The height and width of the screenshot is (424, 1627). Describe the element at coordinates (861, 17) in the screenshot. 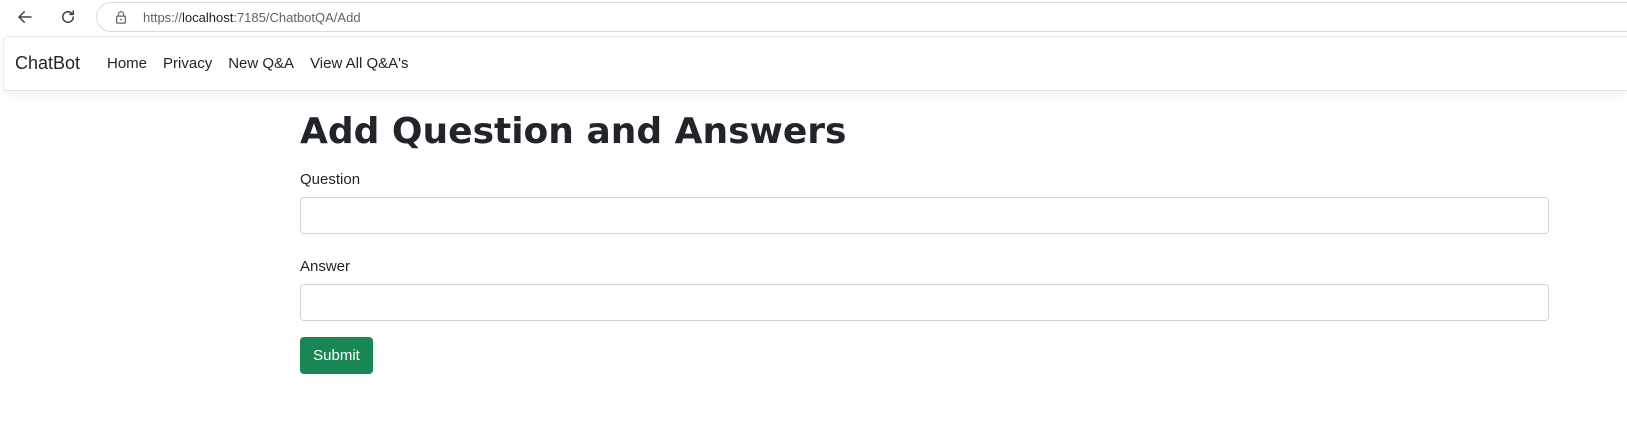

I see `address-bar: https://localhost:7185/ChatbotQA/Add` at that location.